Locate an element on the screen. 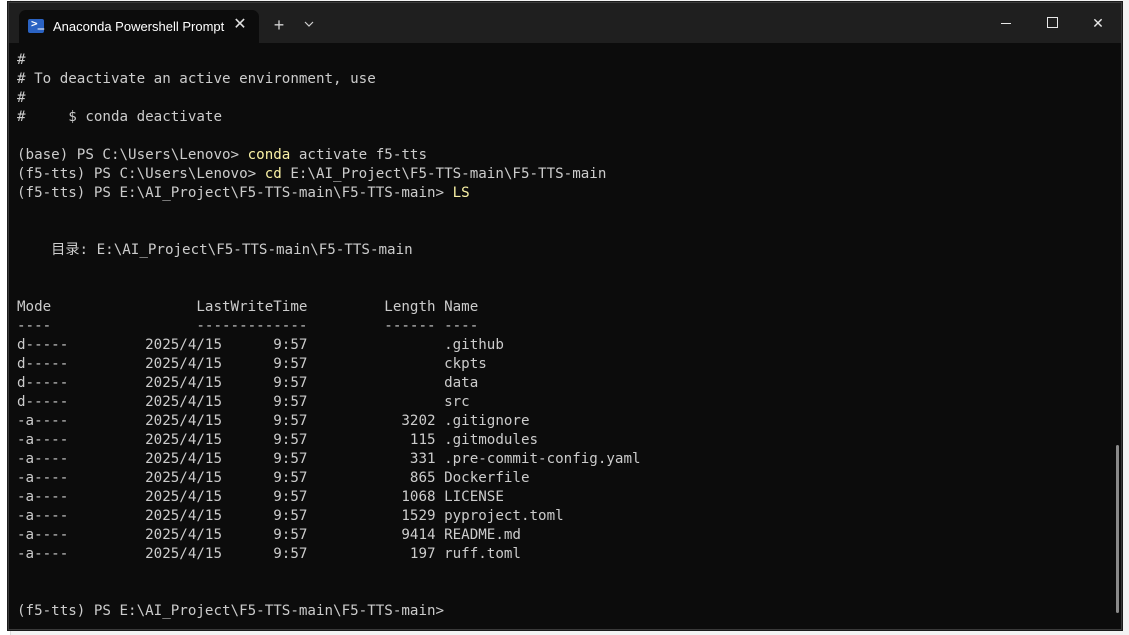 This screenshot has height=635, width=1129. terminal-line: d----- 2025/4/15 9:57 ckpts is located at coordinates (562, 364).